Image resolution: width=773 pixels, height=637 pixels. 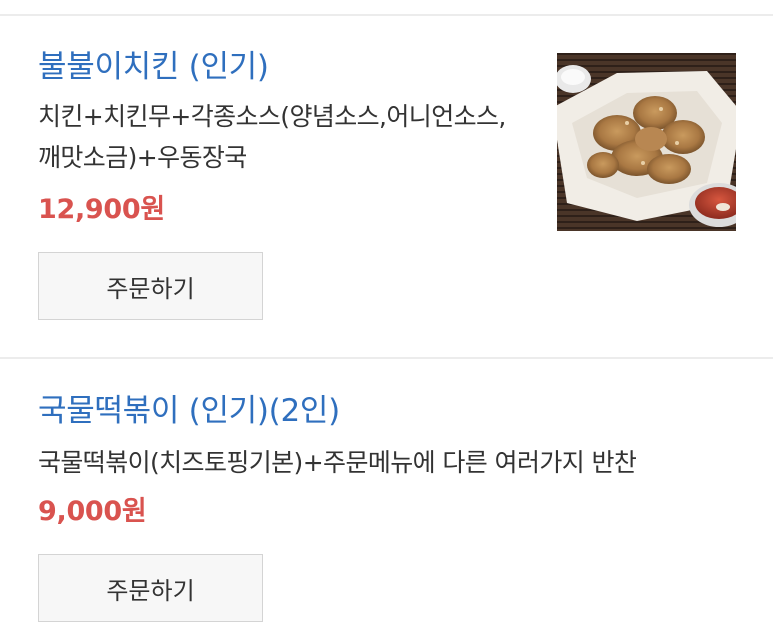 I want to click on menu-item-price: 9,000원, so click(x=92, y=511).